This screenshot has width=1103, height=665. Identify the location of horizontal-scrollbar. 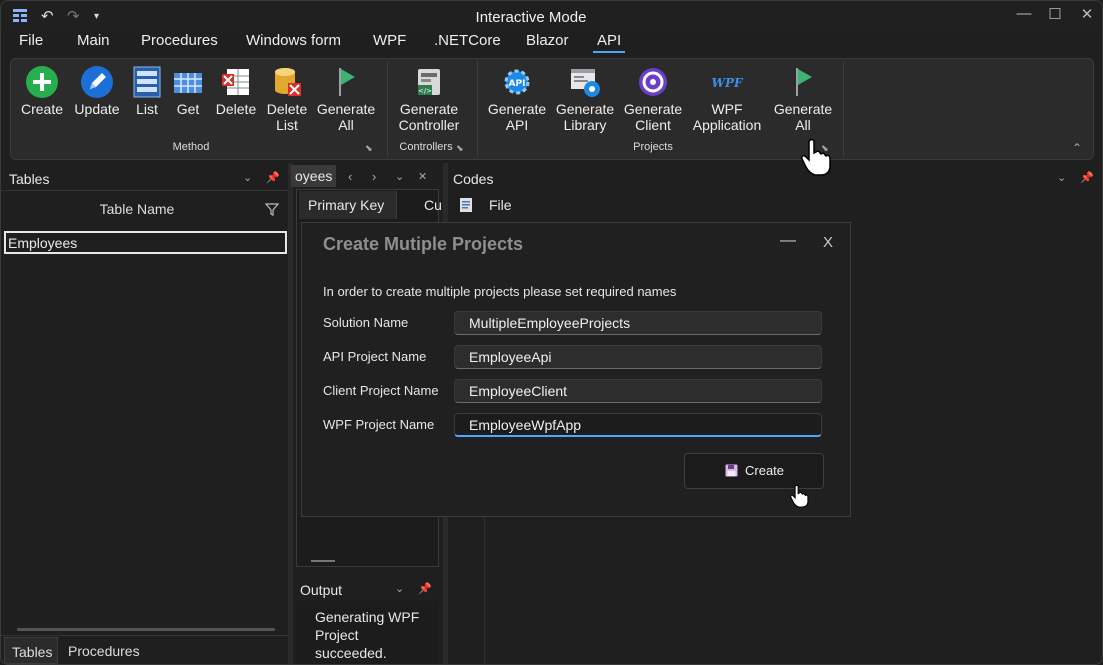
(146, 629).